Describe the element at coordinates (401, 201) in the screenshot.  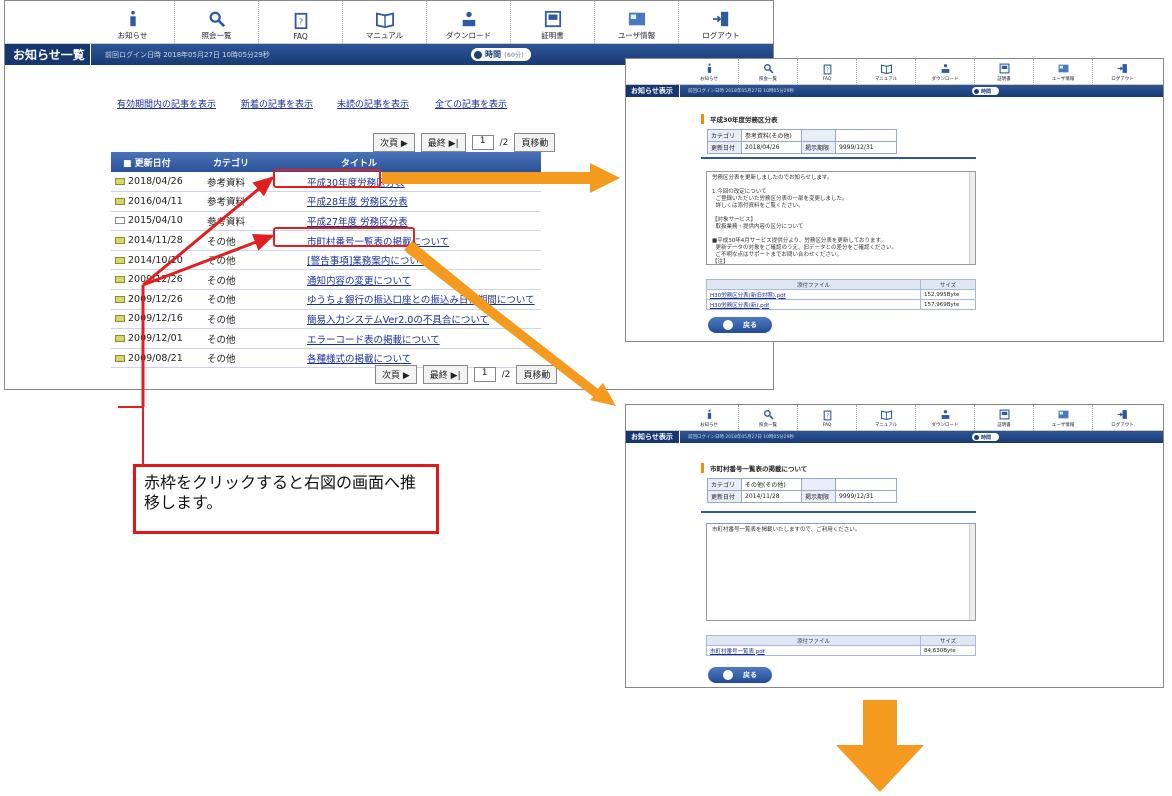
I see `row-title-link: 平成28年度 労務区分表` at that location.